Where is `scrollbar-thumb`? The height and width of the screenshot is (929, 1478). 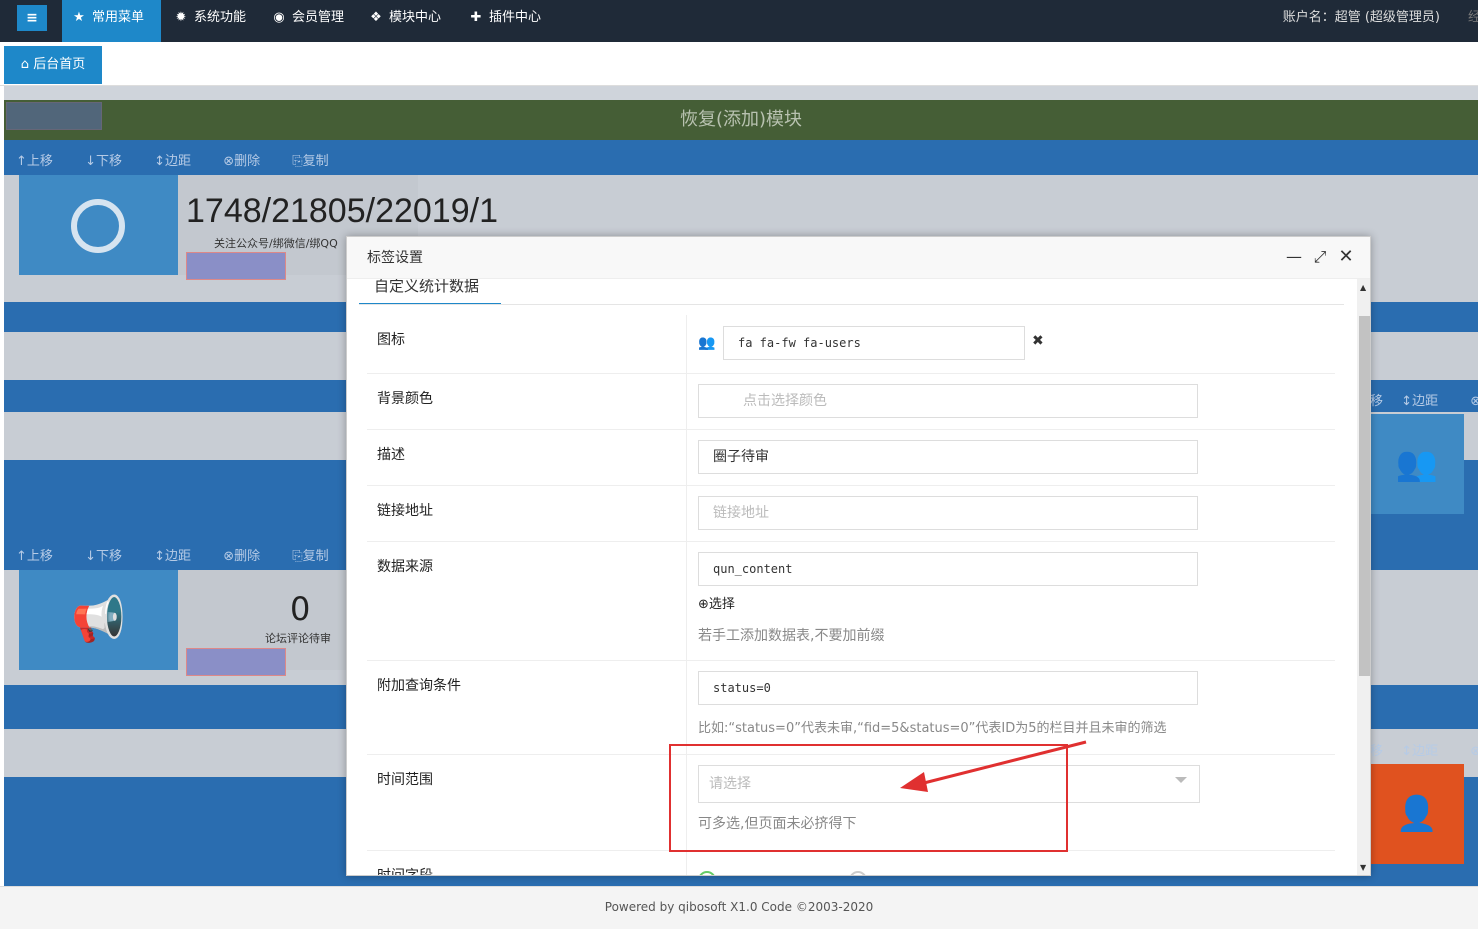 scrollbar-thumb is located at coordinates (1364, 496).